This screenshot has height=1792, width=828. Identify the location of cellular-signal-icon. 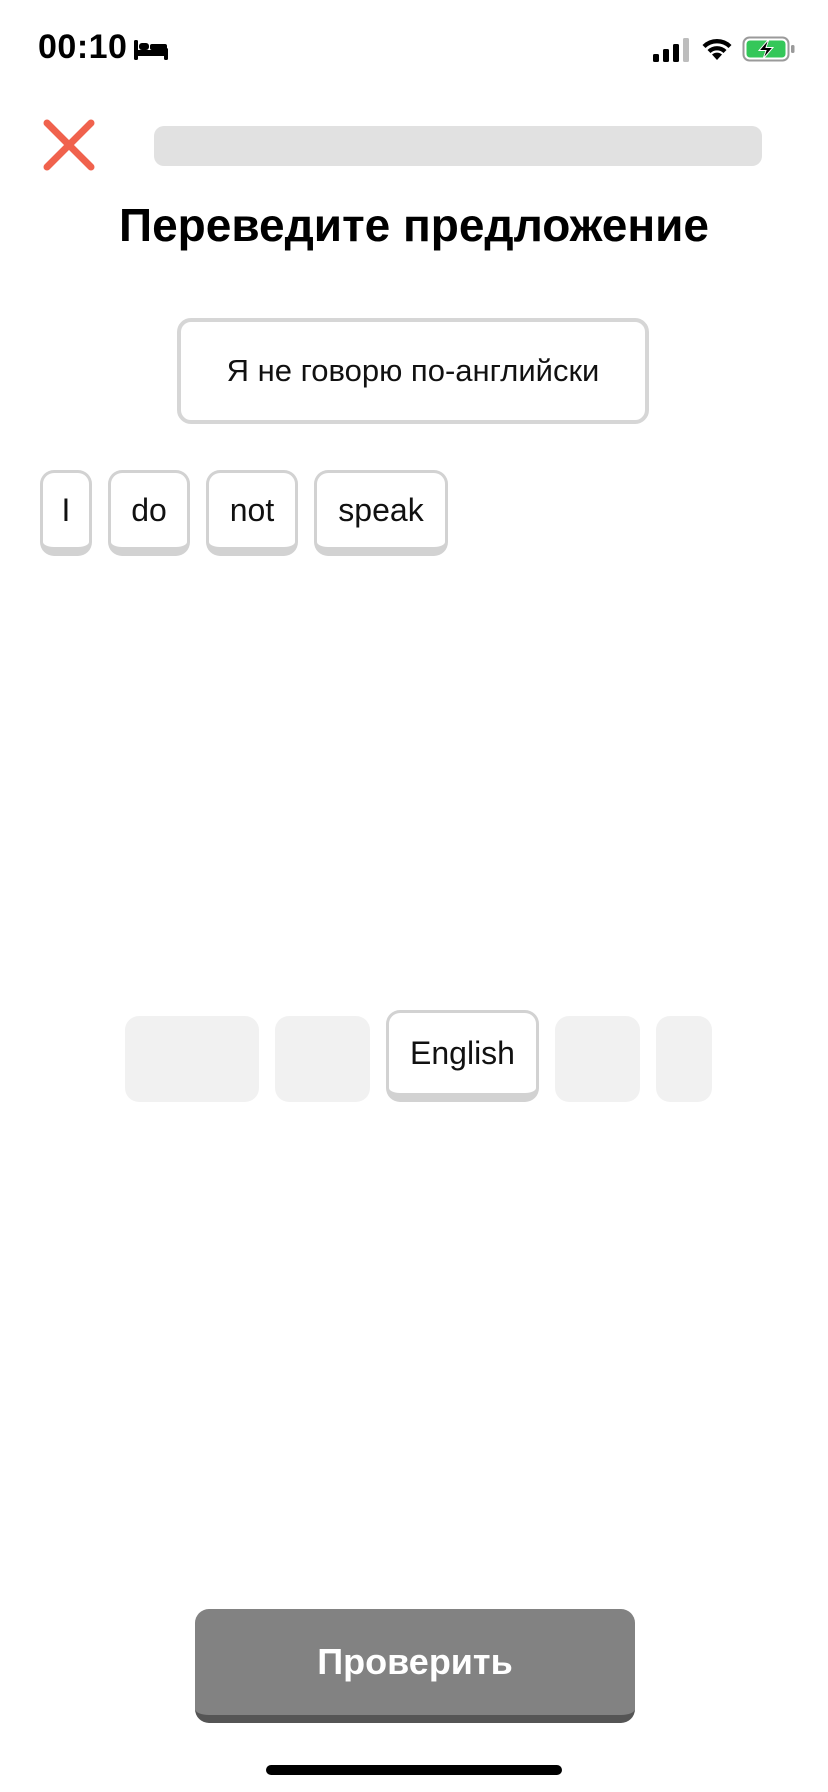
(671, 50).